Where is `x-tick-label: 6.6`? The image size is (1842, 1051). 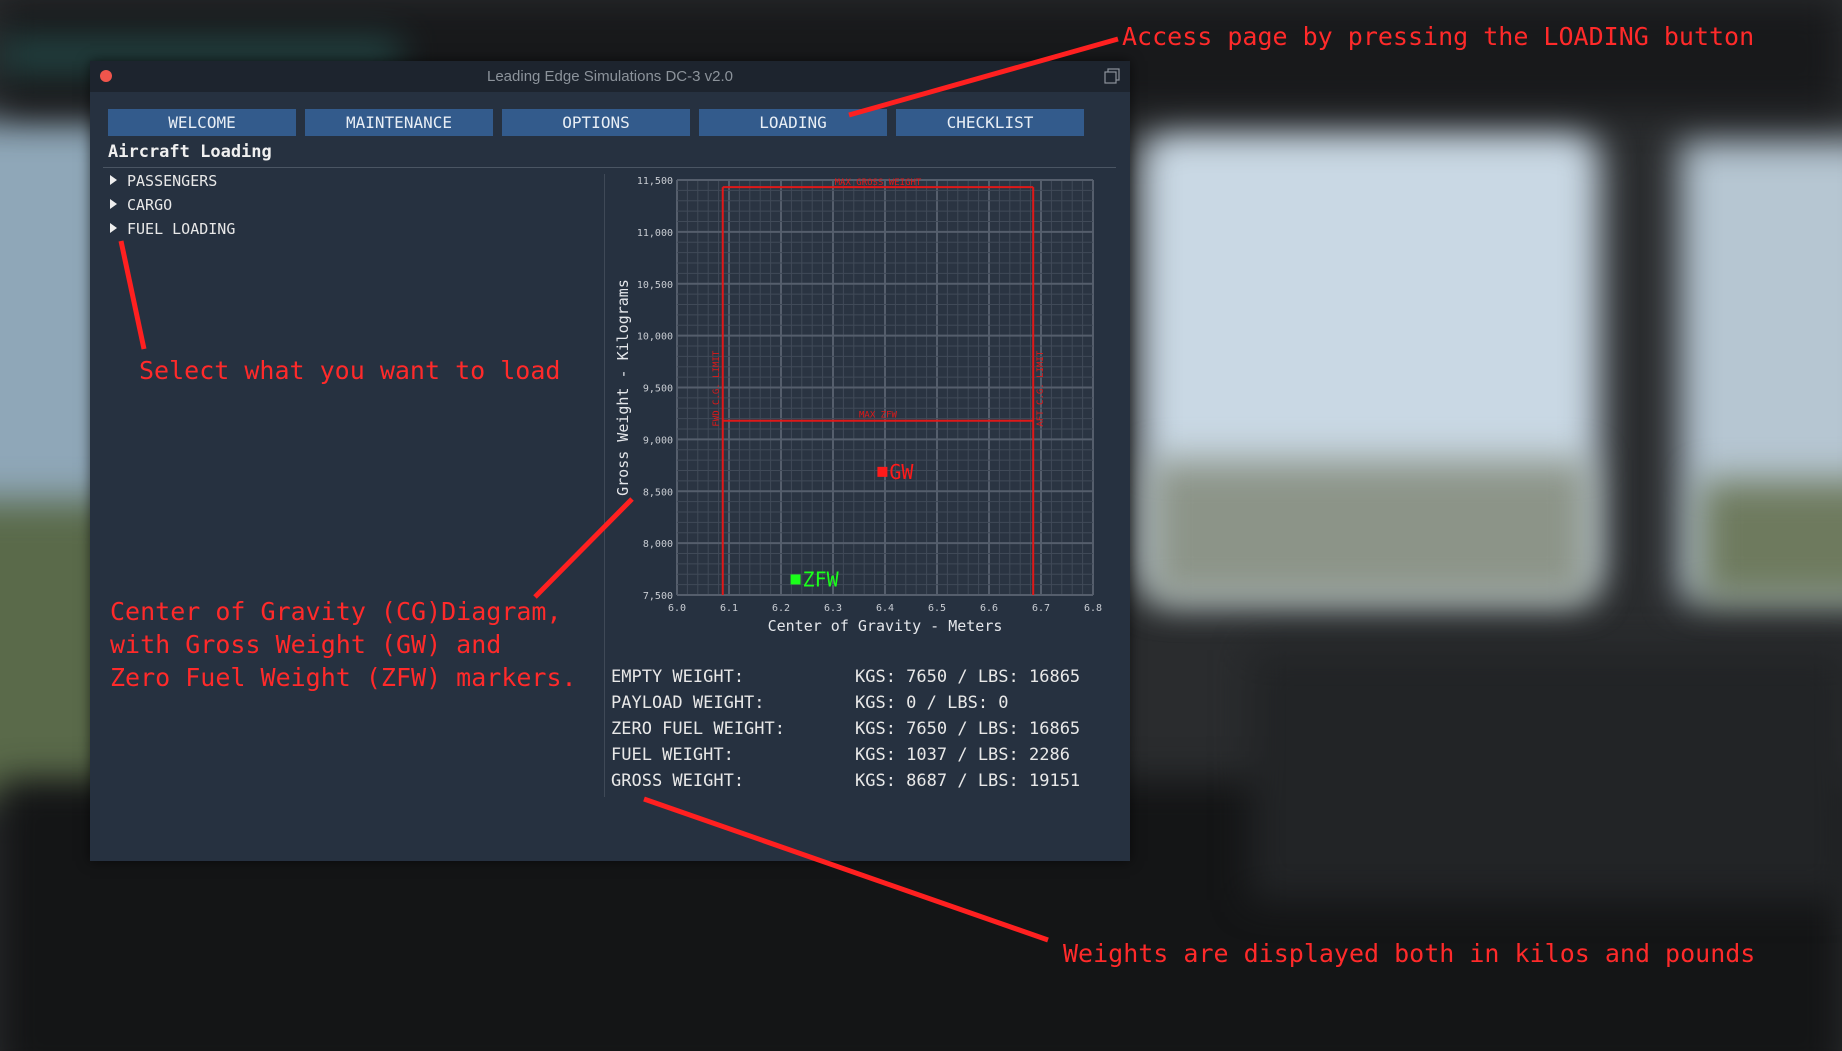 x-tick-label: 6.6 is located at coordinates (989, 608).